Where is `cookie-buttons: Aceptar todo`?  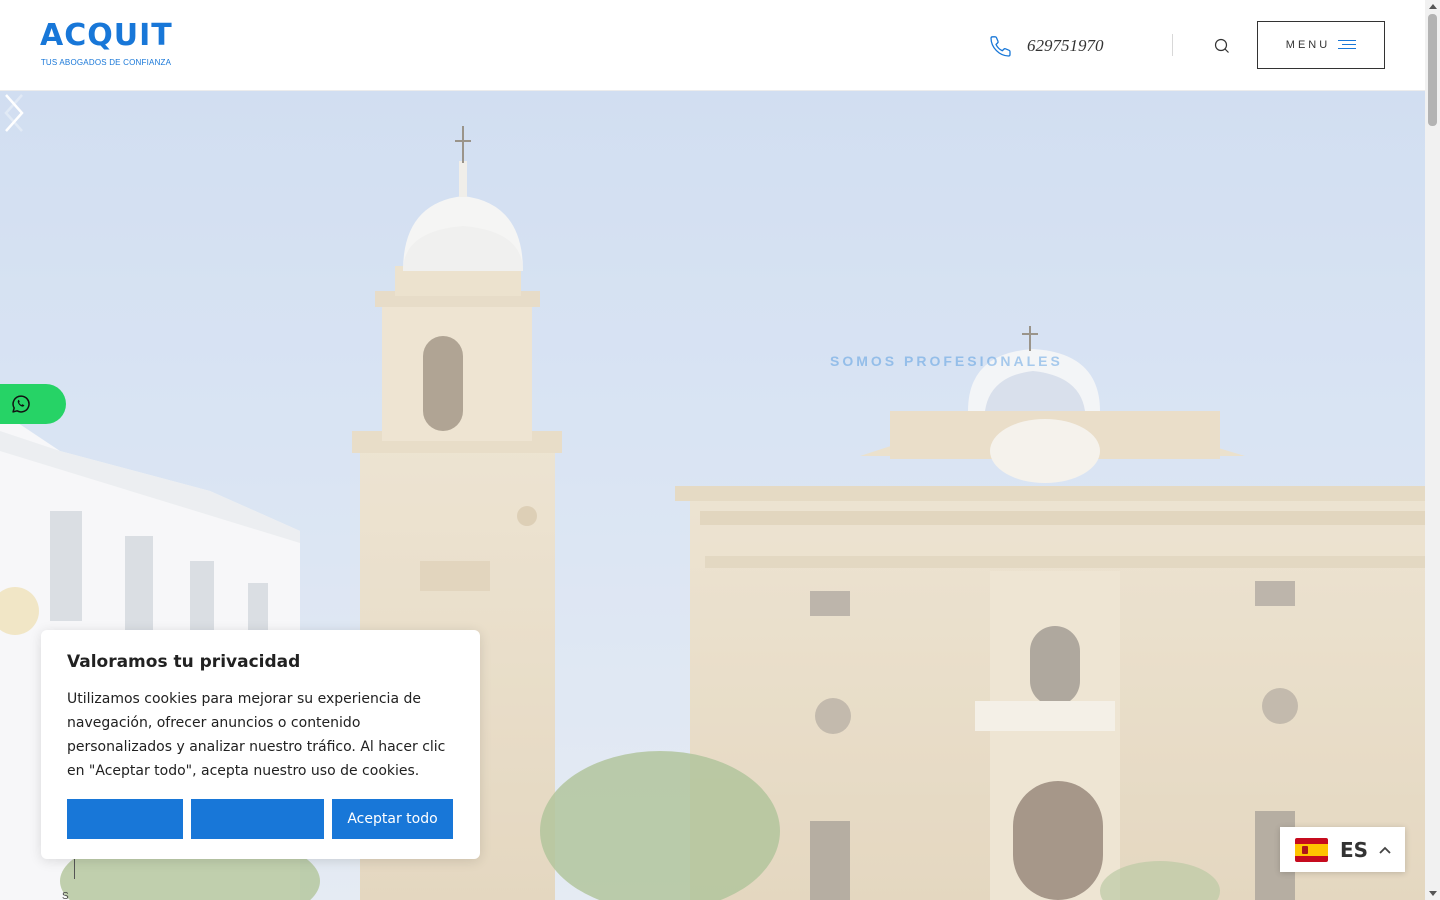
cookie-buttons: Aceptar todo is located at coordinates (260, 819).